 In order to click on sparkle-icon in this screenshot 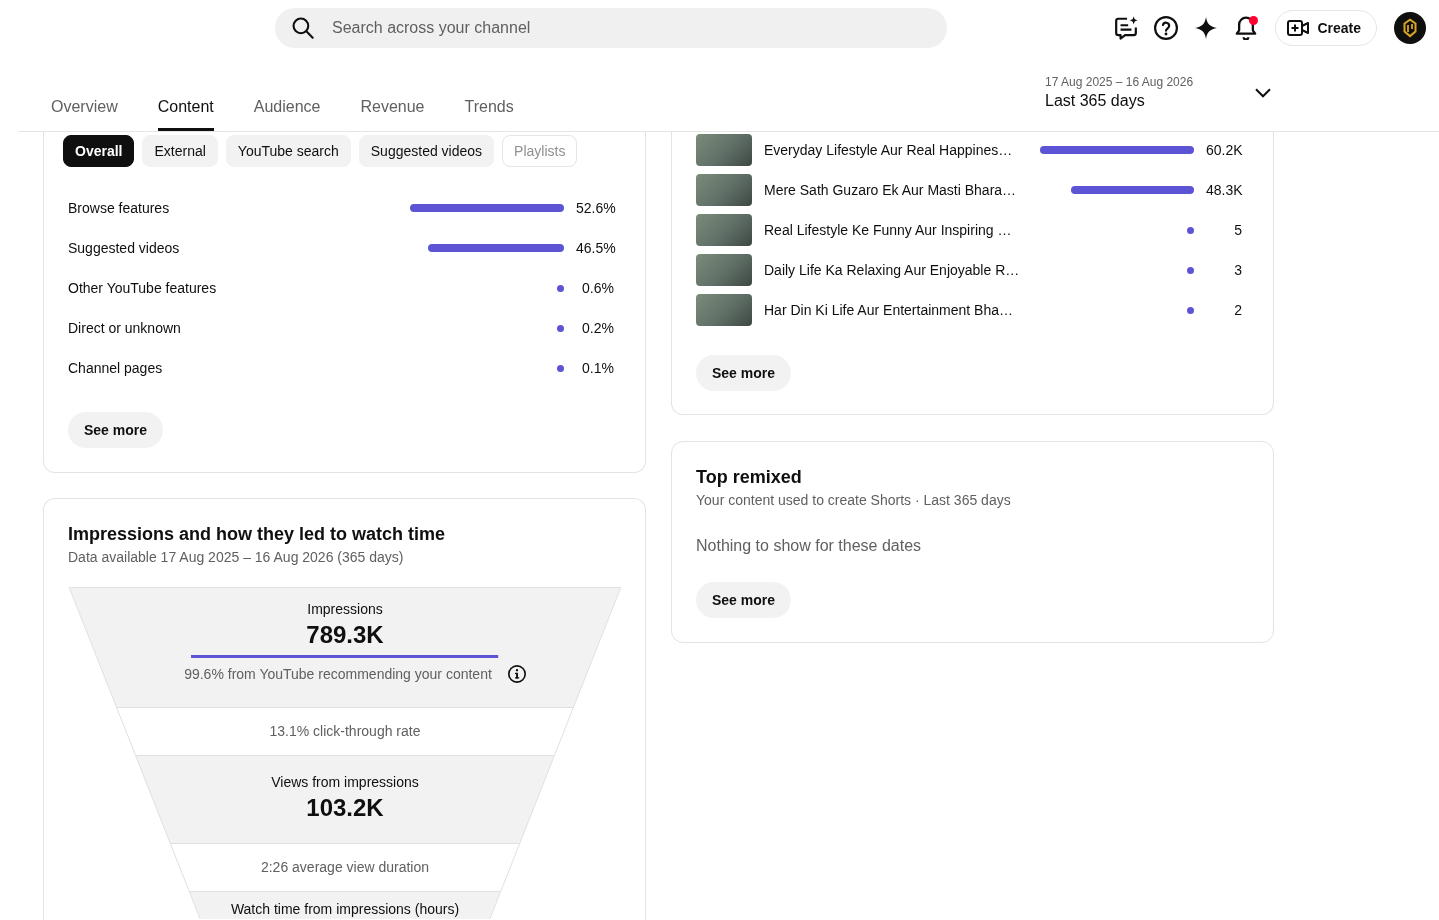, I will do `click(1206, 28)`.